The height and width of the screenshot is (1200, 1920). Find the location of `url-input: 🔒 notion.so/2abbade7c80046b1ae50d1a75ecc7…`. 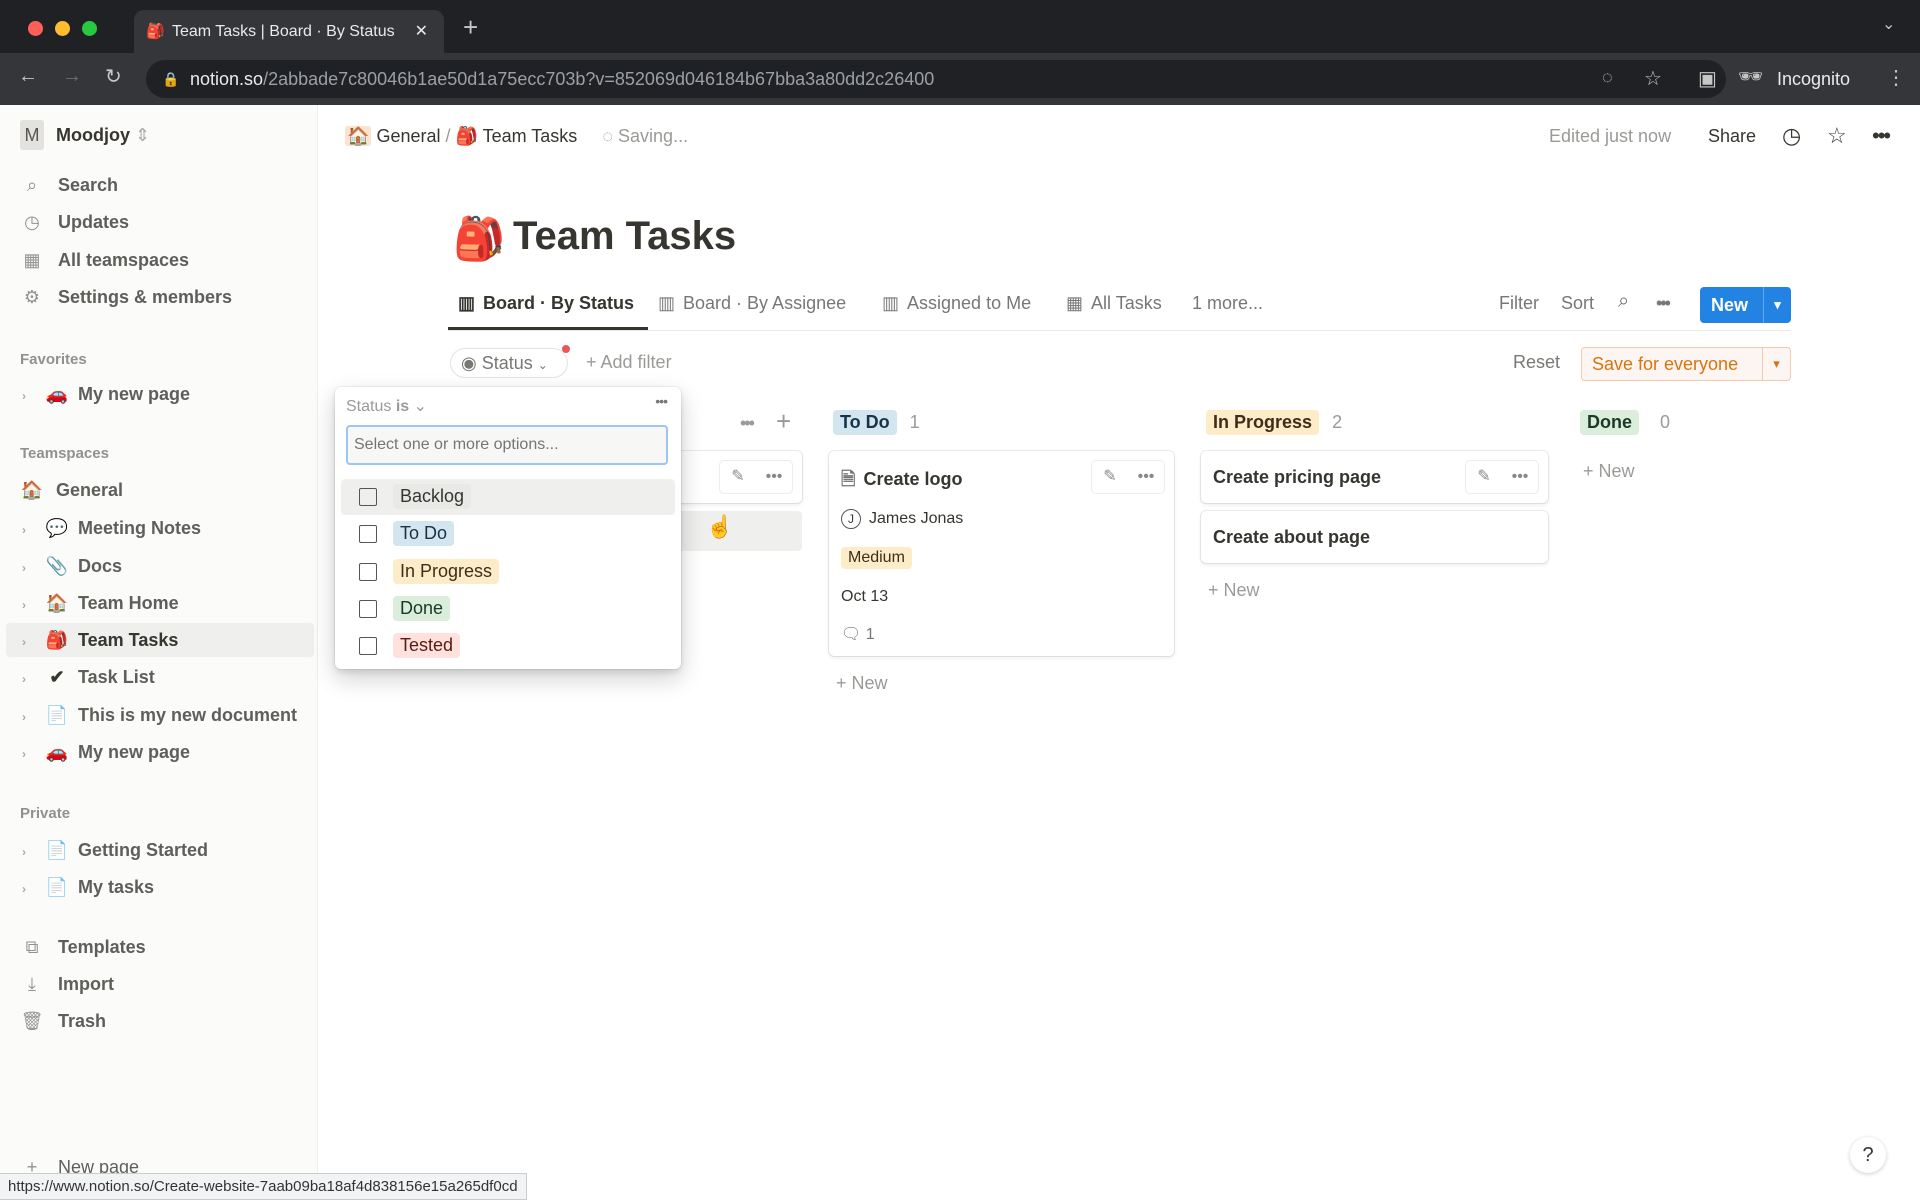

url-input: 🔒 notion.so/2abbade7c80046b1ae50d1a75ecc7… is located at coordinates (936, 79).